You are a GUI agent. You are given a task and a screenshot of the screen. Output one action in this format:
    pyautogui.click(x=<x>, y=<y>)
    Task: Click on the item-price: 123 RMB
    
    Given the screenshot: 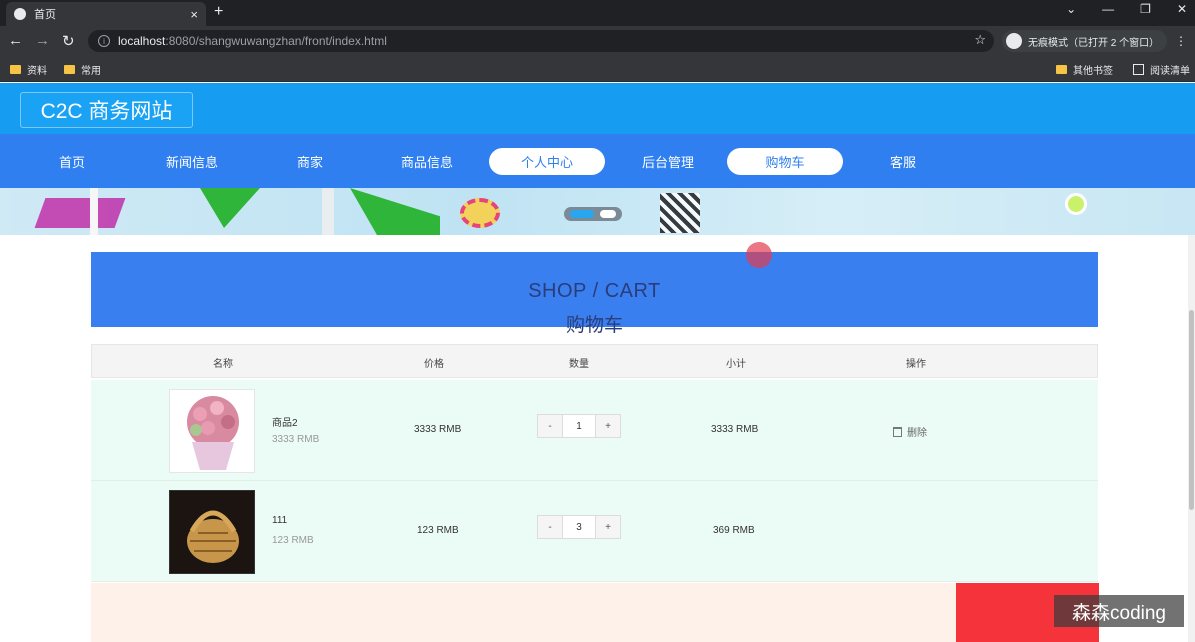 What is the action you would take?
    pyautogui.click(x=438, y=530)
    